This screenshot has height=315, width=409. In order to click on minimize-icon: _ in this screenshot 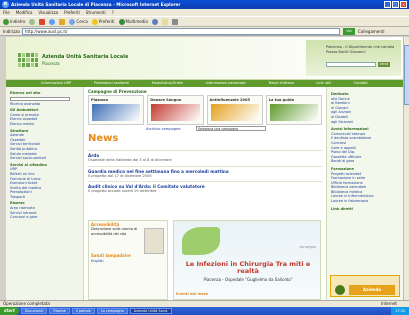, I will do `click(387, 4)`.